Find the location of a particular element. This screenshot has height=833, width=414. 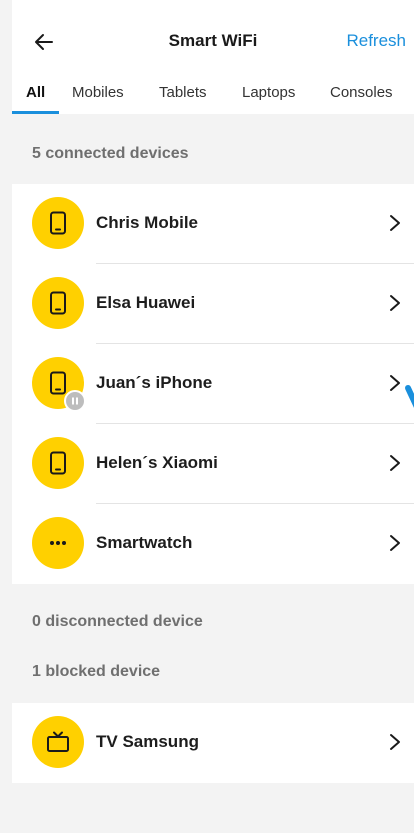

connected-section-label: 5 connected devices is located at coordinates (110, 153).